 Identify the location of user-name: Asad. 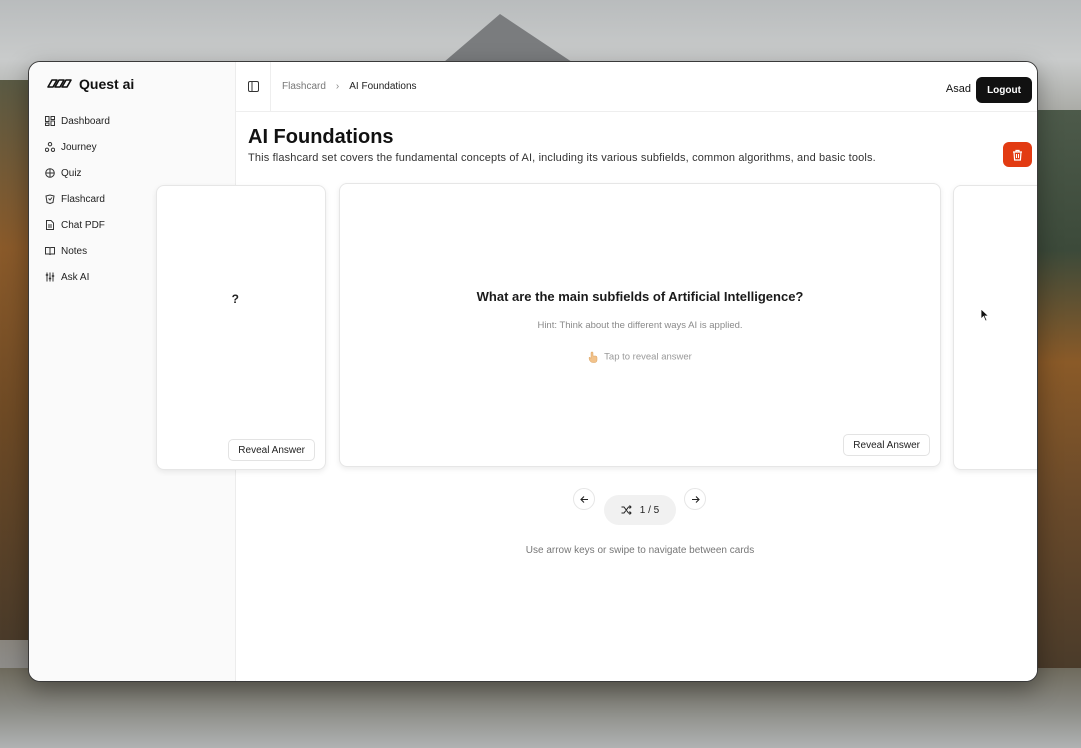
(958, 89).